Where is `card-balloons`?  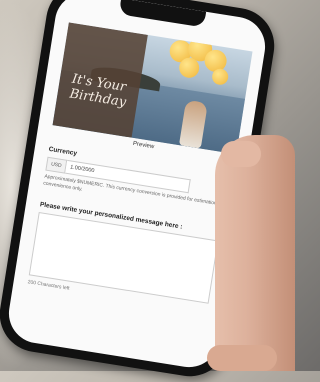
card-balloons is located at coordinates (200, 62).